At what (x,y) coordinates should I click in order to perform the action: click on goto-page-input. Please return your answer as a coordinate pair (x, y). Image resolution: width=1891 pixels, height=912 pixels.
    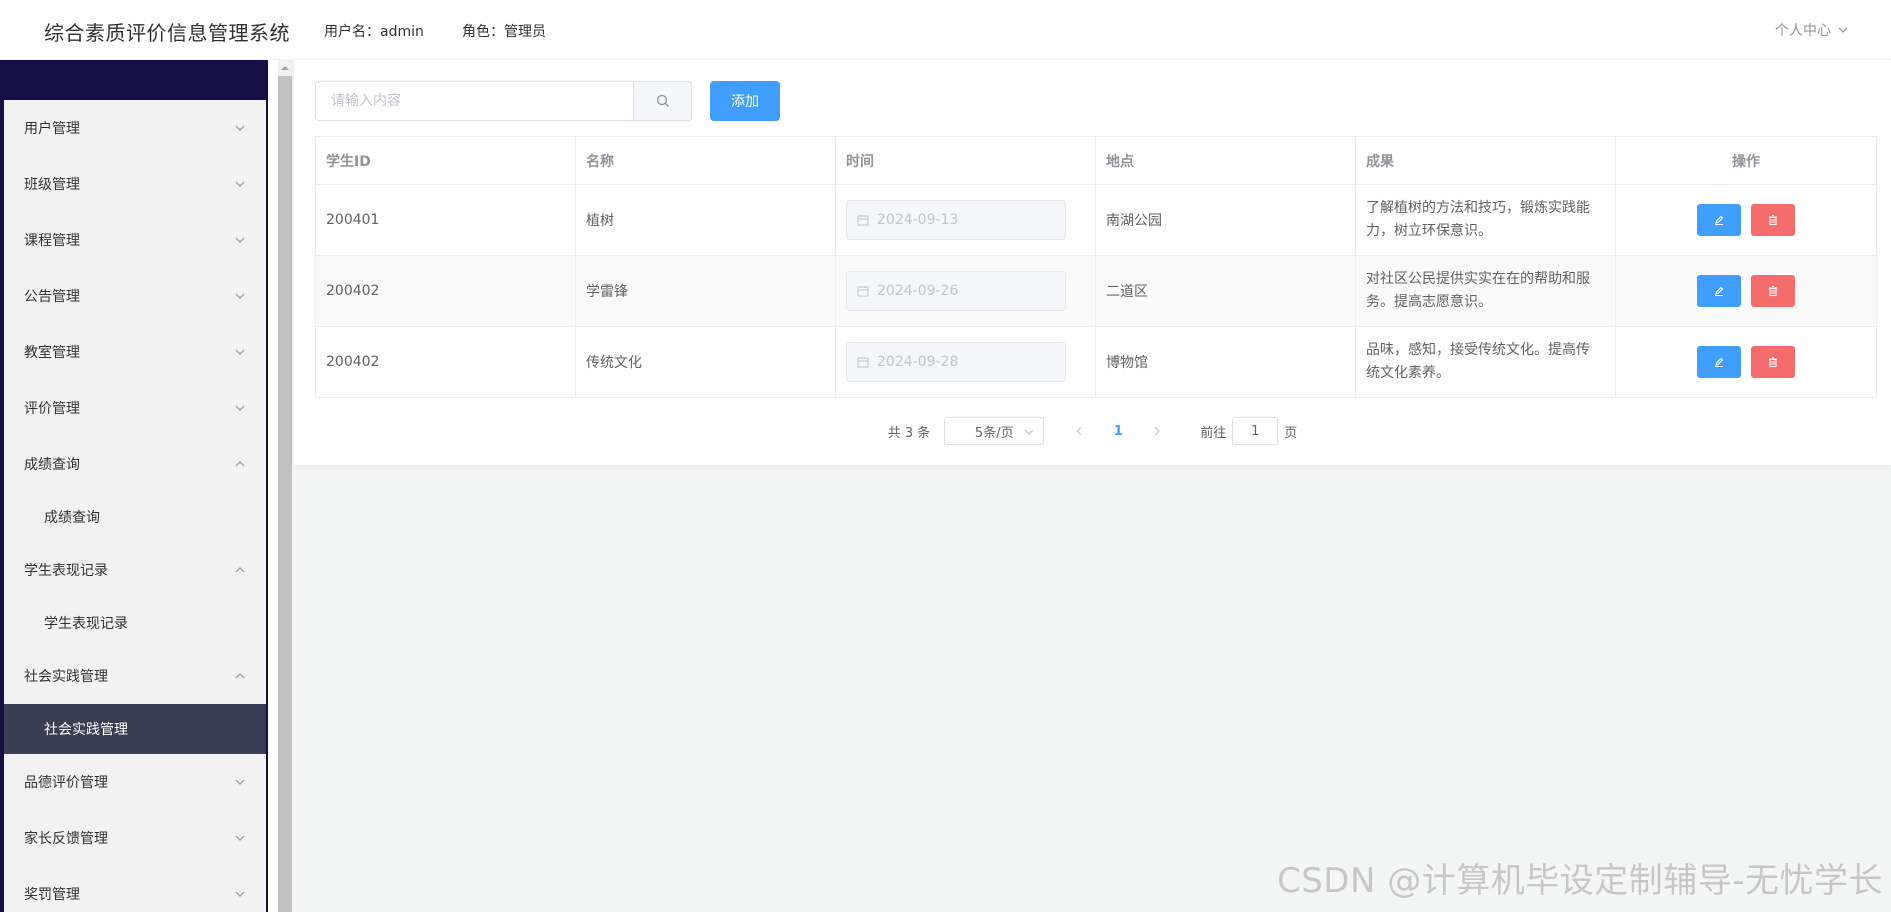
    Looking at the image, I should click on (1255, 431).